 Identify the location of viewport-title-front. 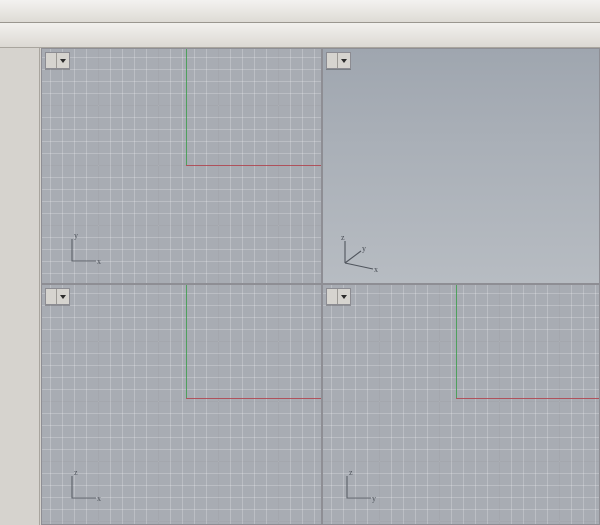
(57, 296).